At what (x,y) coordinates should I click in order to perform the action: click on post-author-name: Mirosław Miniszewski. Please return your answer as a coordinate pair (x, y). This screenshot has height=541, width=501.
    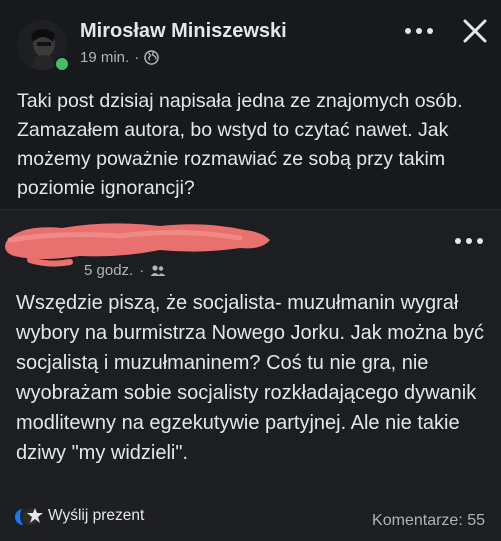
    Looking at the image, I should click on (183, 31).